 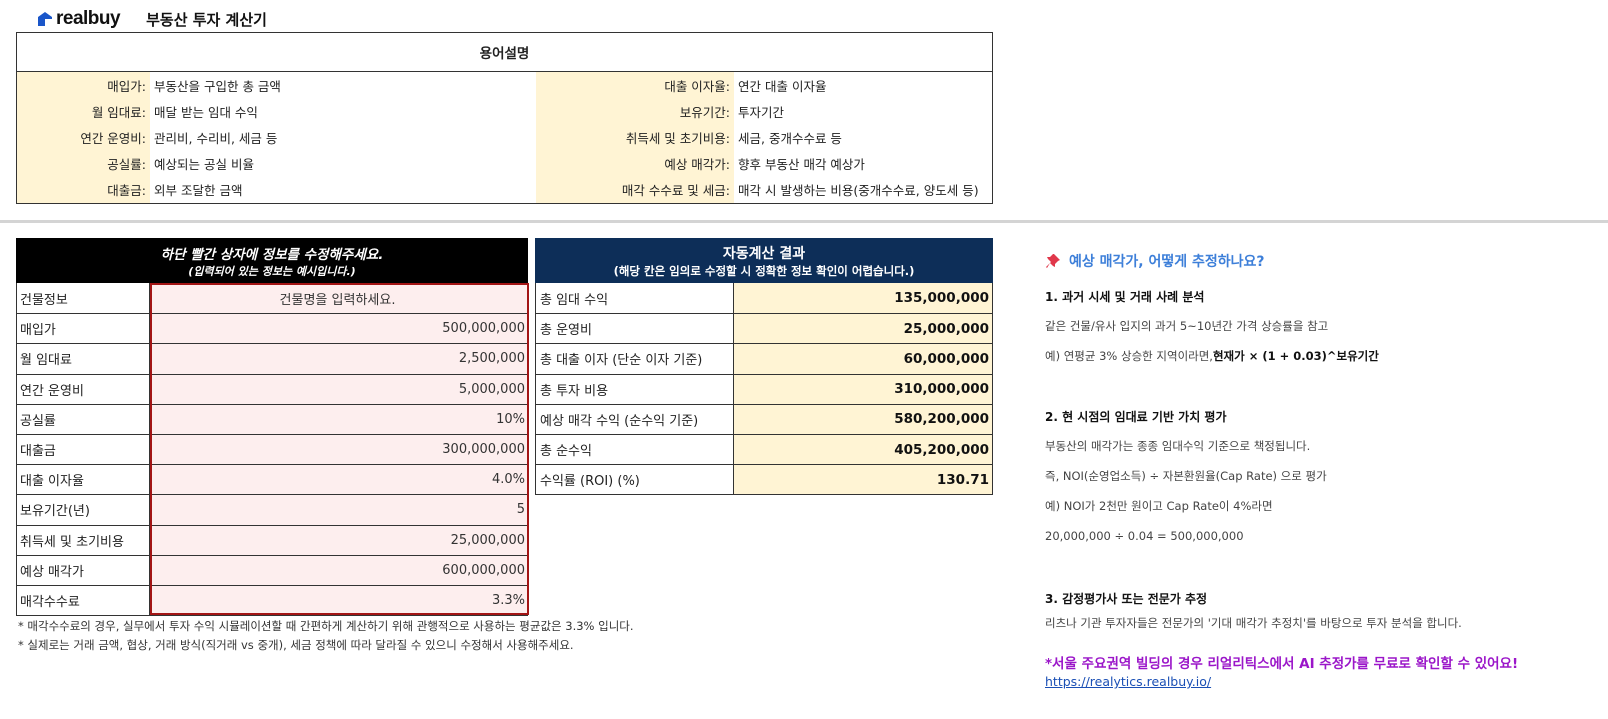 What do you see at coordinates (339, 510) in the screenshot?
I see `holding-period-input: 5` at bounding box center [339, 510].